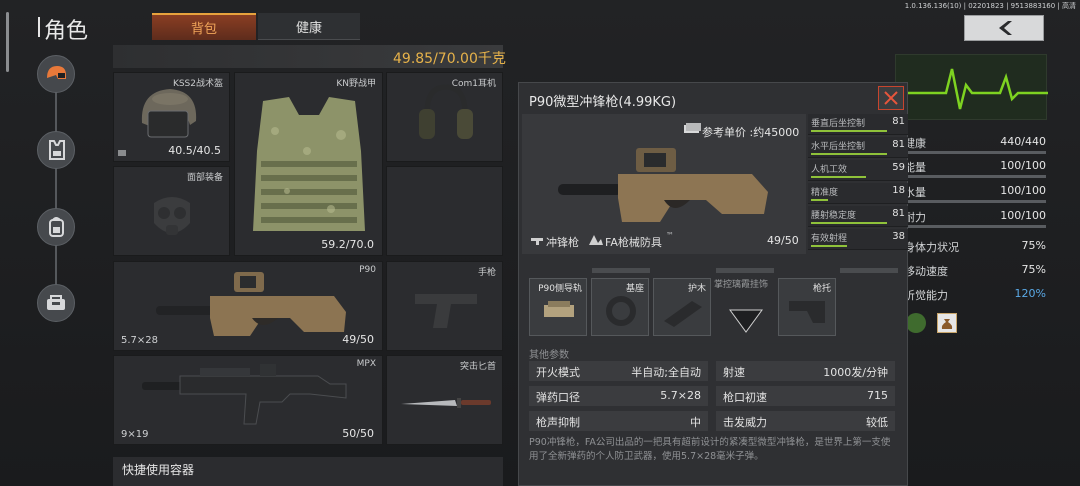 Image resolution: width=1080 pixels, height=486 pixels. What do you see at coordinates (975, 201) in the screenshot?
I see `stat-water-bar` at bounding box center [975, 201].